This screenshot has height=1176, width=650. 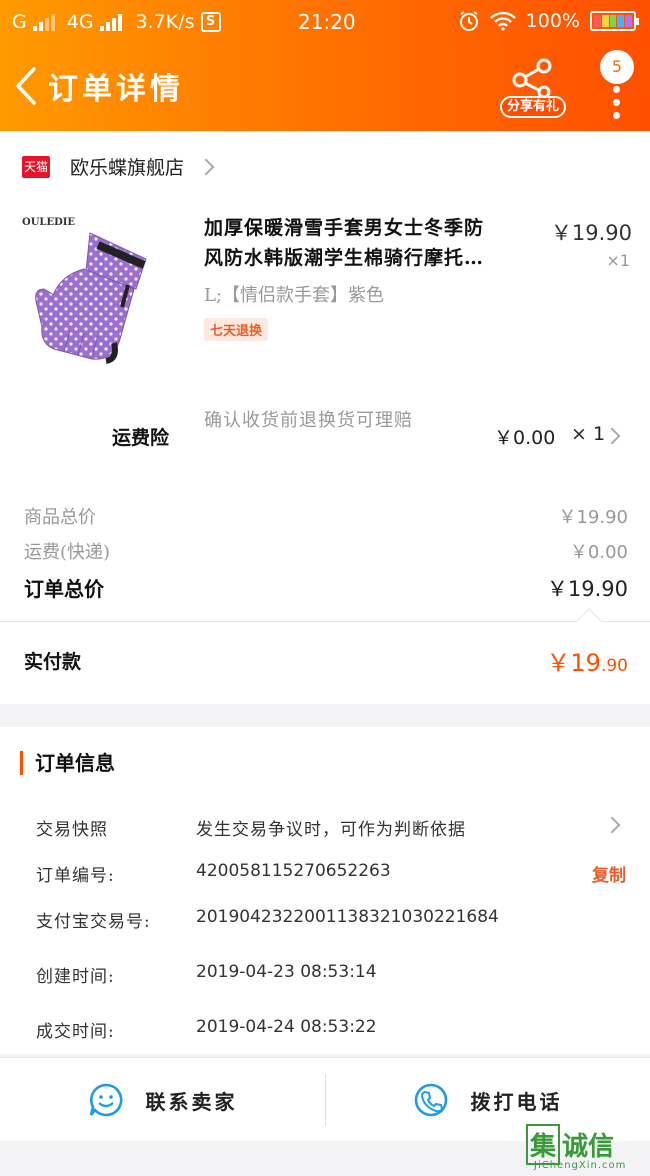 What do you see at coordinates (19, 22) in the screenshot?
I see `carrier-label-1: G` at bounding box center [19, 22].